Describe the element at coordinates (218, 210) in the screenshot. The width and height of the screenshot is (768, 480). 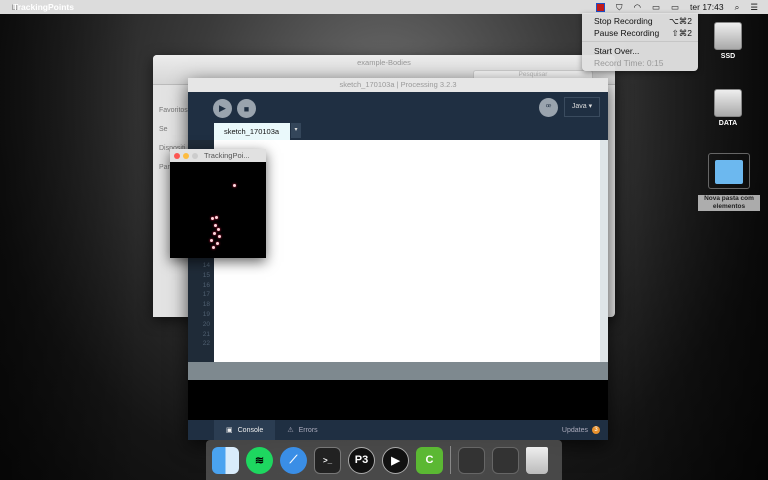
I see `sketch-canvas` at that location.